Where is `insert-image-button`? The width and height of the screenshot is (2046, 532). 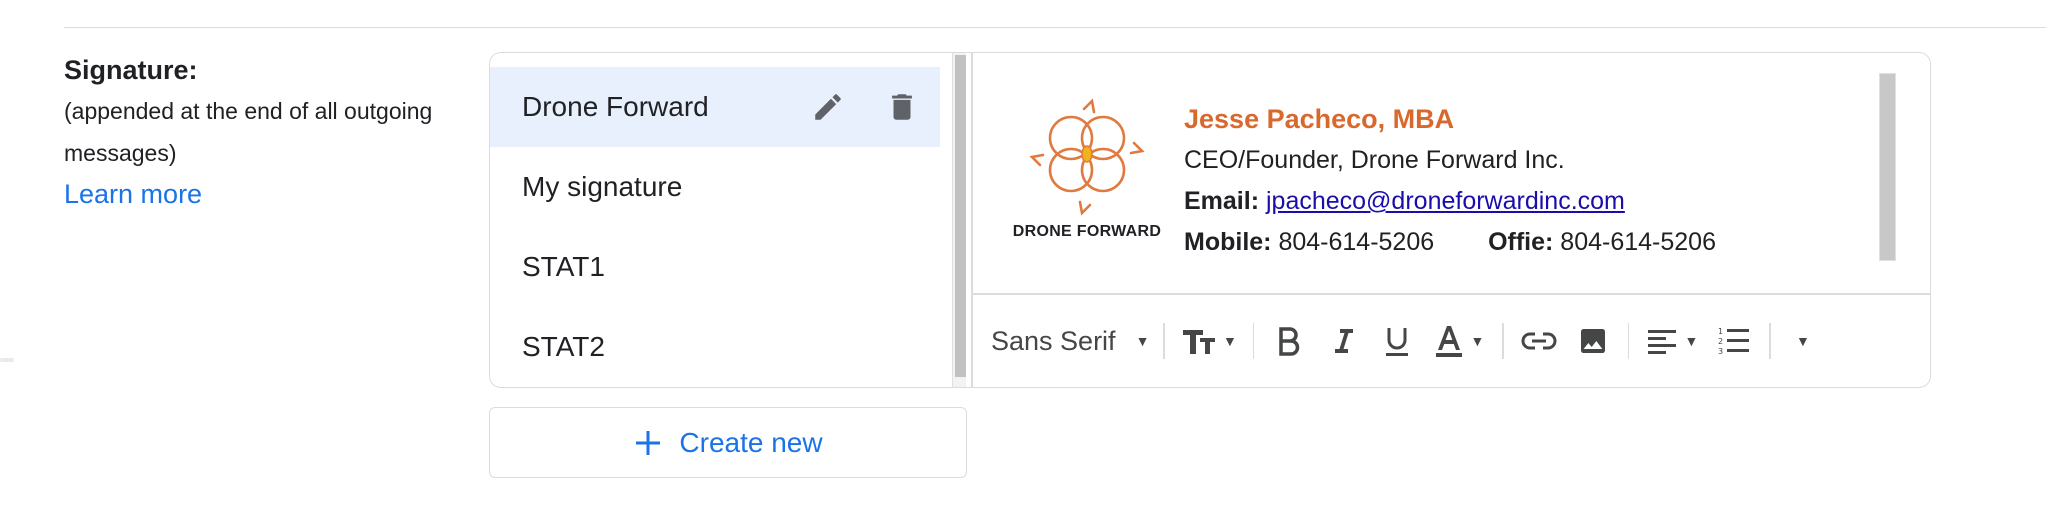
insert-image-button is located at coordinates (1593, 341).